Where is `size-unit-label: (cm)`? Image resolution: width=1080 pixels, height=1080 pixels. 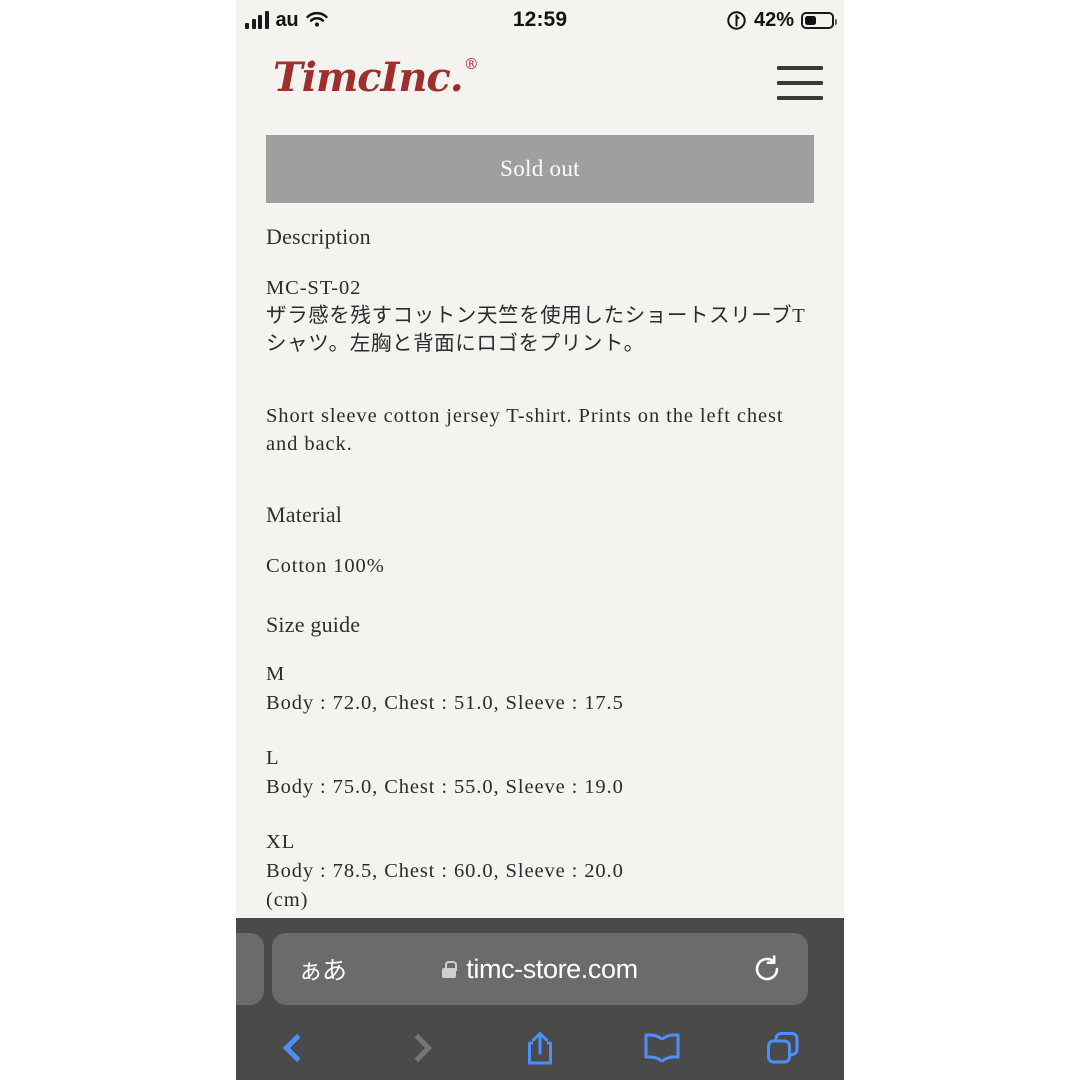 size-unit-label: (cm) is located at coordinates (287, 900).